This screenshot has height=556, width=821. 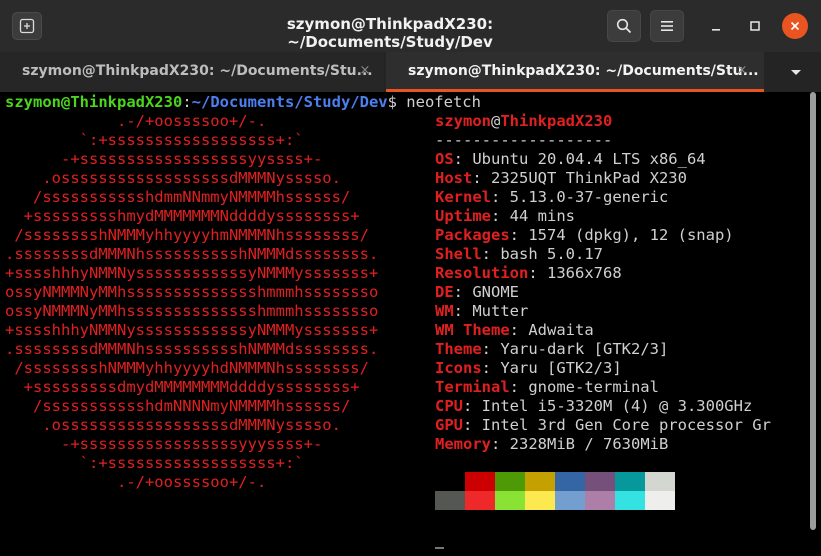 What do you see at coordinates (182, 216) in the screenshot?
I see `ascii-art-line: +ssssssssshmydMMMMMMMNddddyssssssss+` at bounding box center [182, 216].